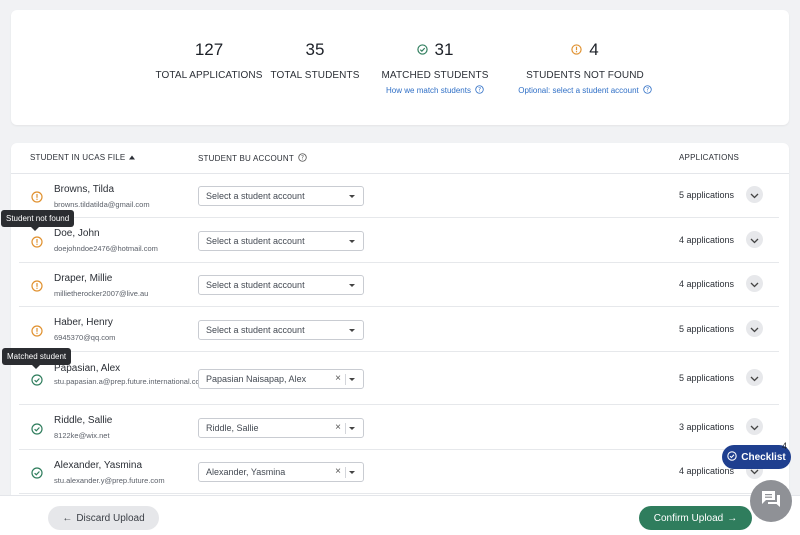 The image size is (800, 535). I want to click on stat-total-applications: 127 TOTAL APPLICATIONS, so click(209, 60).